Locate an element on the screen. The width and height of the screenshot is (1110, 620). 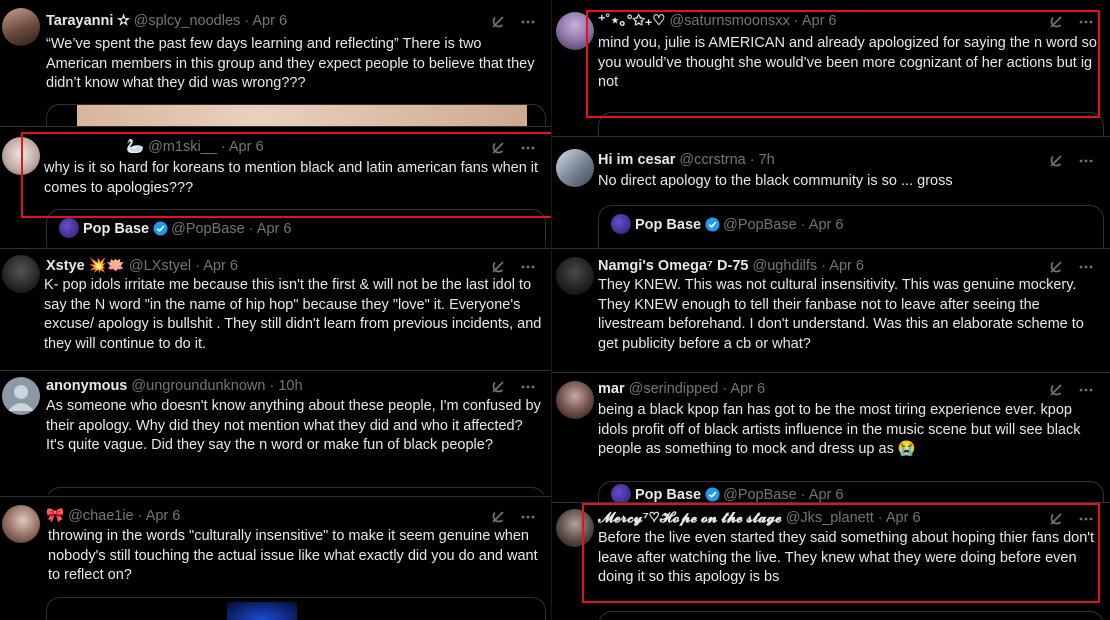
timestamp: · 7h is located at coordinates (762, 160).